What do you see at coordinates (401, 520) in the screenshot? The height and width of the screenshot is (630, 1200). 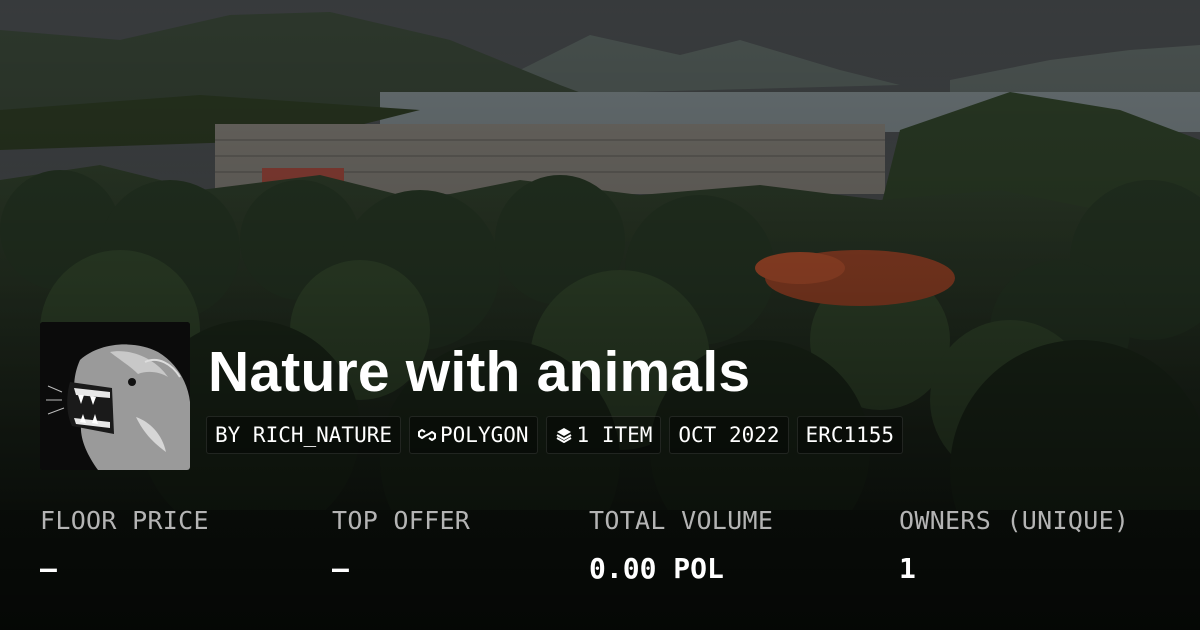 I see `stat-label: TOP OFFER` at bounding box center [401, 520].